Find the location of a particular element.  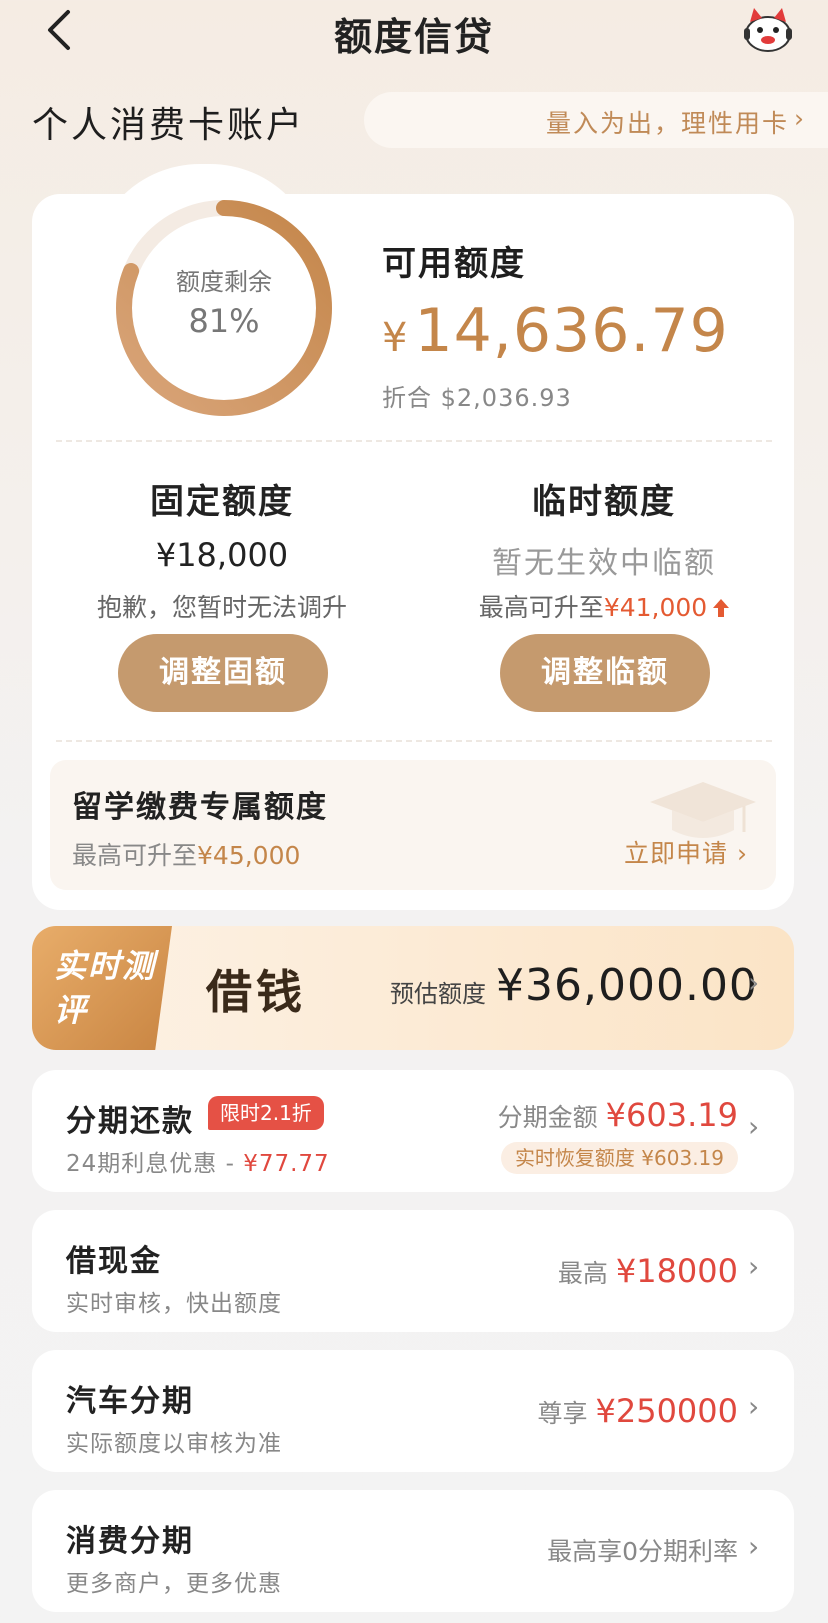

available-amount-value: 14,636.79 is located at coordinates (571, 331).